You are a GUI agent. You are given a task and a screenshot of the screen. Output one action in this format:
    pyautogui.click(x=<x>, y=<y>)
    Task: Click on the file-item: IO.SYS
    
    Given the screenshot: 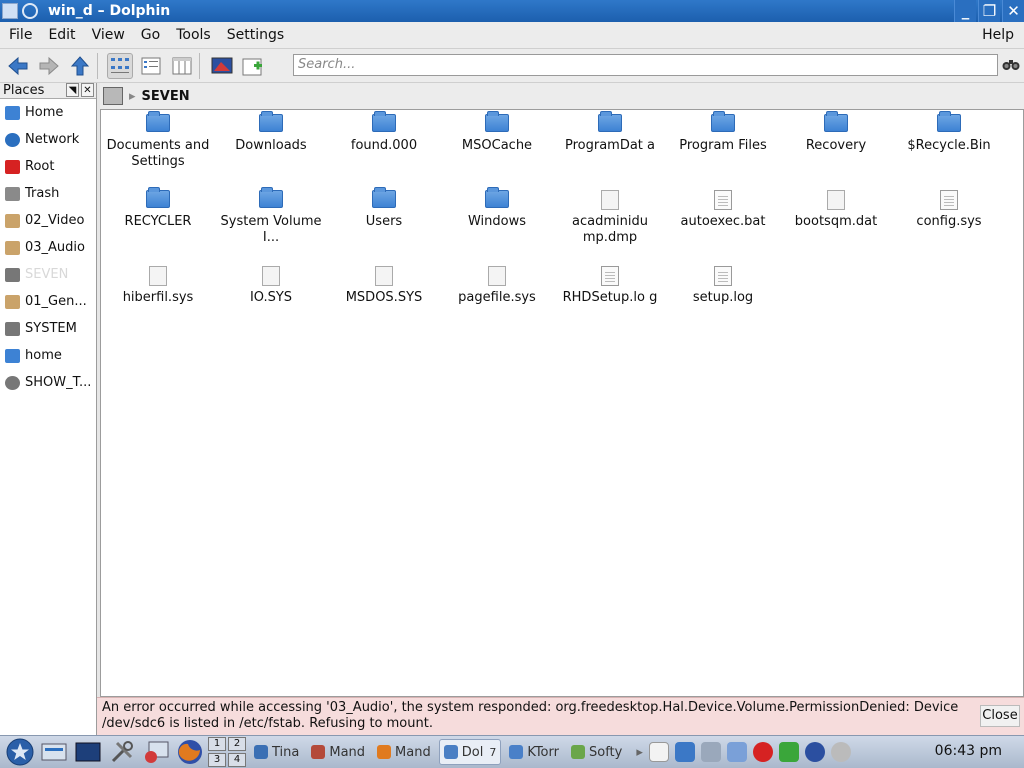 What is the action you would take?
    pyautogui.click(x=271, y=286)
    